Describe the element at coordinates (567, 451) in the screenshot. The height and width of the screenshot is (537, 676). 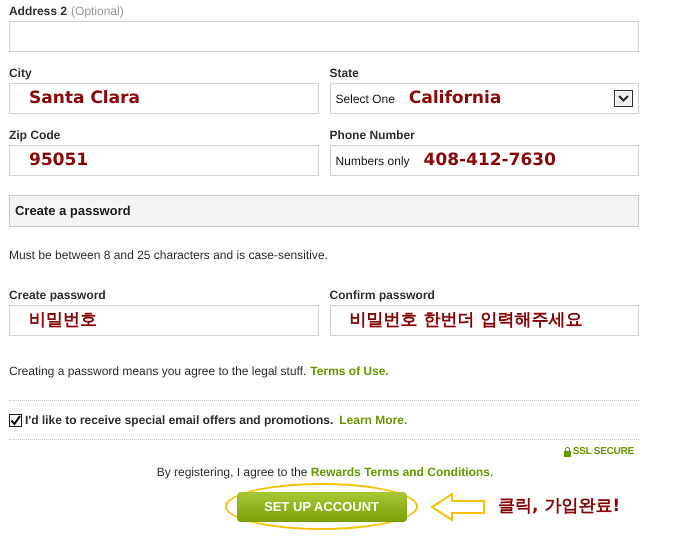
I see `lock-icon` at that location.